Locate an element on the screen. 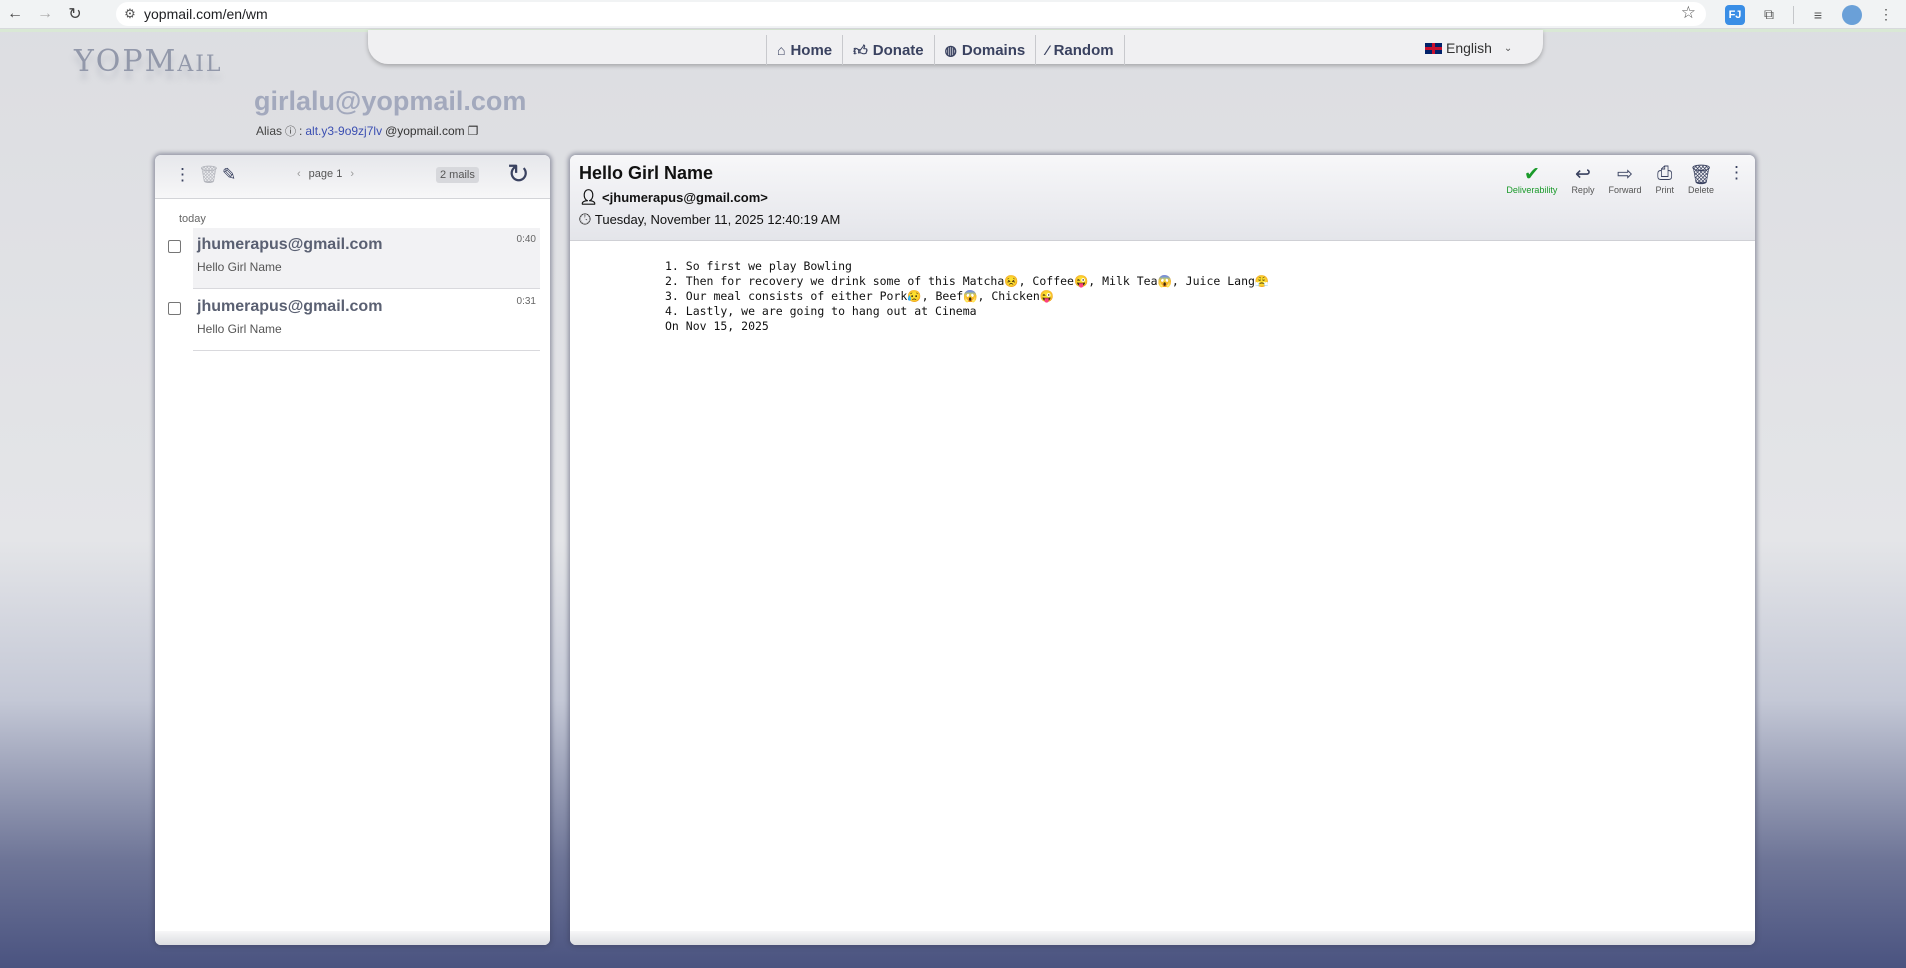 Image resolution: width=1906 pixels, height=968 pixels. nav-home: ⌂ Home is located at coordinates (804, 50).